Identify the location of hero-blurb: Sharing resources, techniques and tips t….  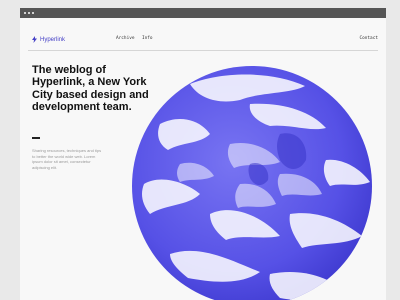
(67, 159).